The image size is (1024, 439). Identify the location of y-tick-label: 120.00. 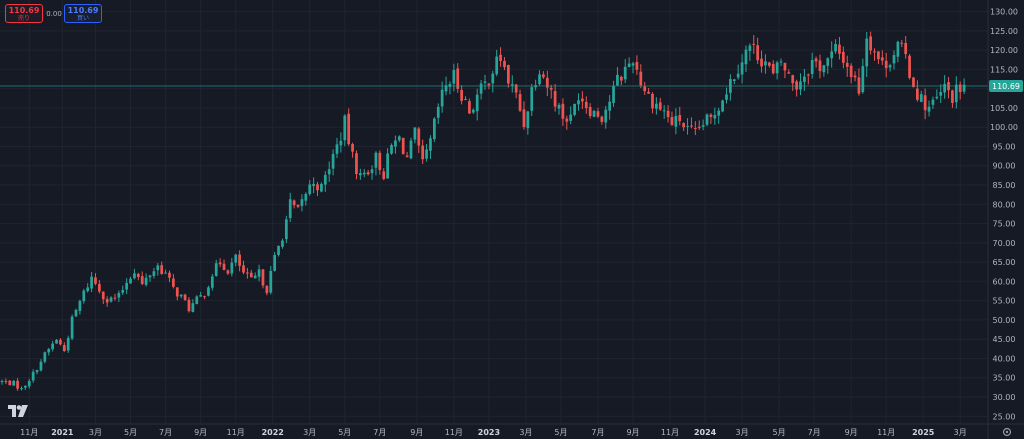
(1004, 50).